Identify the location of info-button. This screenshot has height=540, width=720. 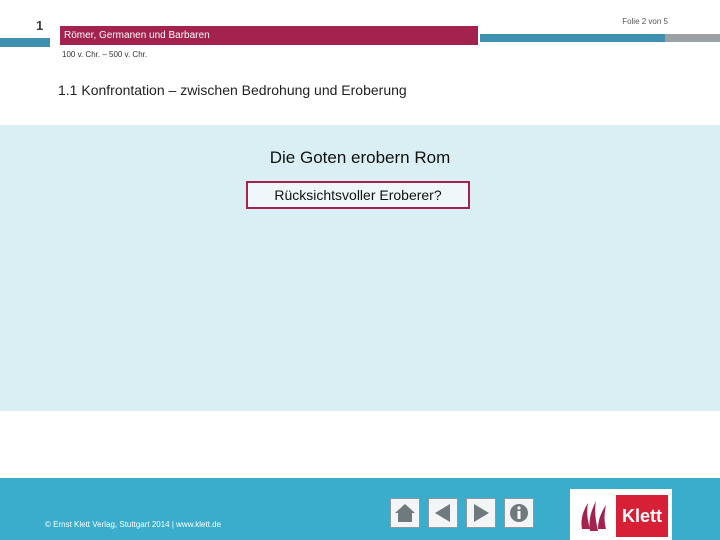
(519, 513).